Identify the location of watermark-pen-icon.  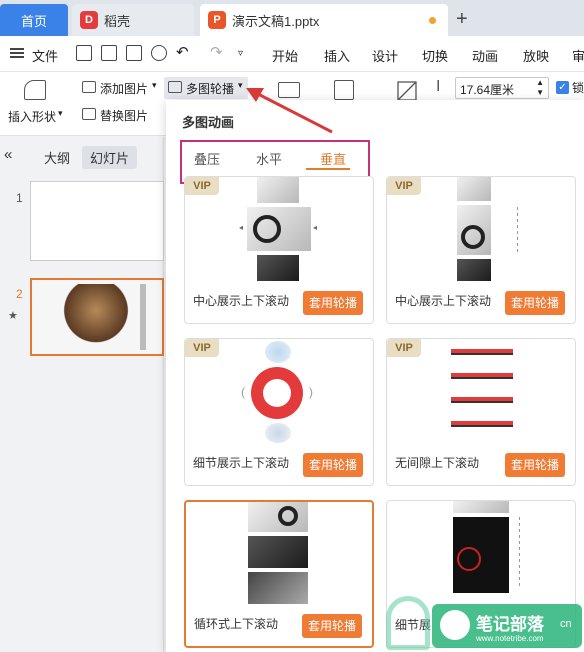
(455, 625).